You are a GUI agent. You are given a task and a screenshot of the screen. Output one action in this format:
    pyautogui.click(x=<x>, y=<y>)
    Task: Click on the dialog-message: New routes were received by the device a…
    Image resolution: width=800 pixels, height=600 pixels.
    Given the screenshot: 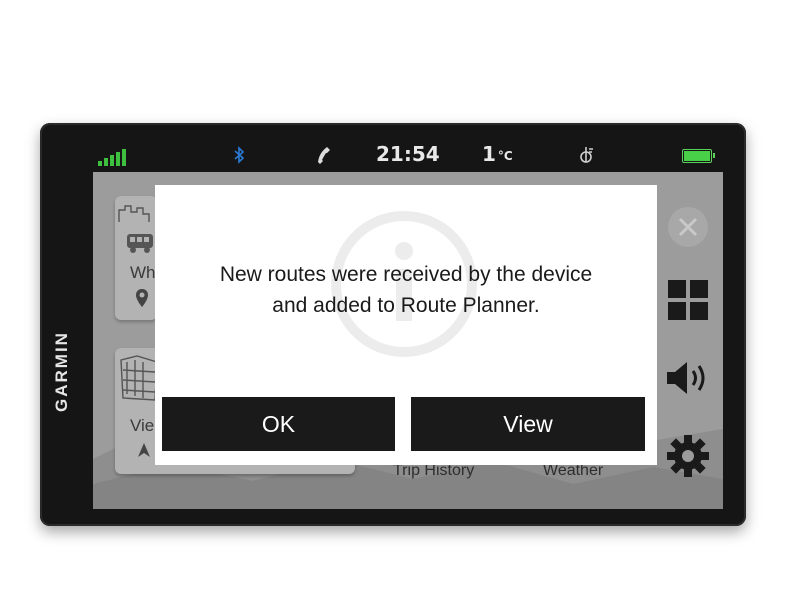 What is the action you would take?
    pyautogui.click(x=406, y=290)
    